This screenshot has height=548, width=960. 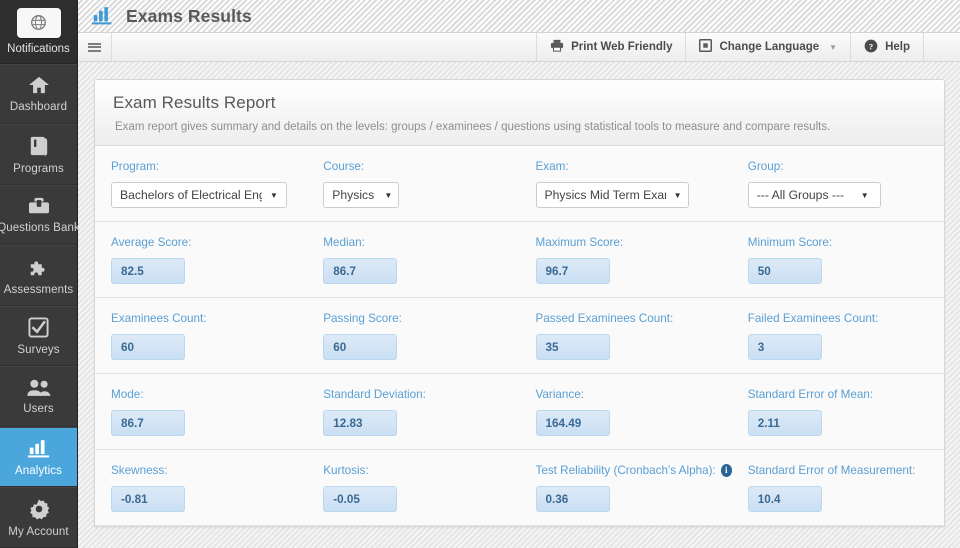 I want to click on standard-deviation-value: 12.83, so click(x=360, y=423).